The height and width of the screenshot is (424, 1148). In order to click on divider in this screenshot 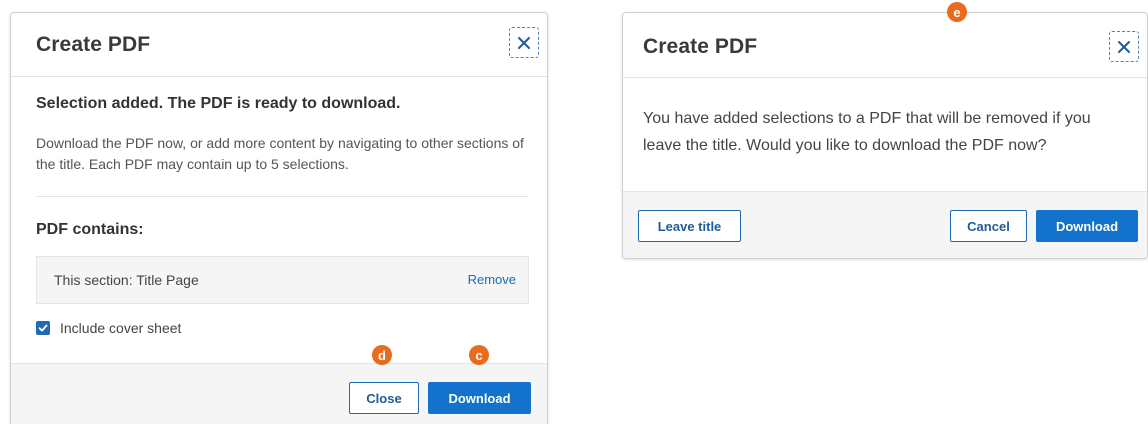, I will do `click(282, 196)`.